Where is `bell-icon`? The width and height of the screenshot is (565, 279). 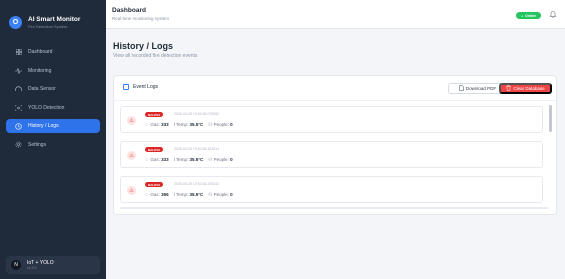
bell-icon is located at coordinates (553, 14).